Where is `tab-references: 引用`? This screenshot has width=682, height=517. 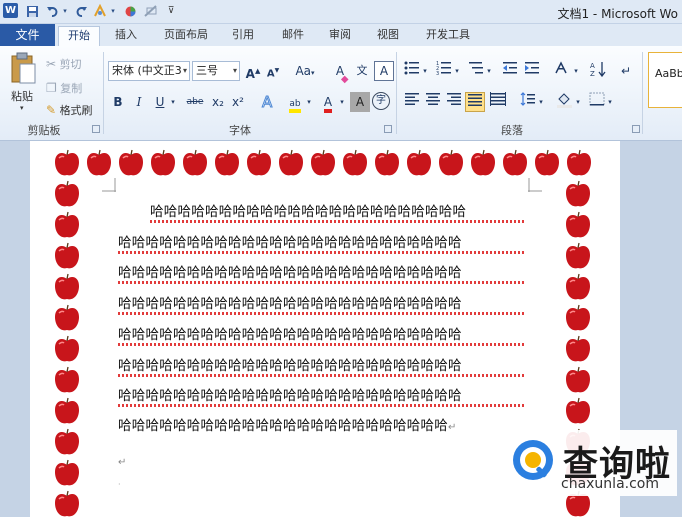
tab-references: 引用 is located at coordinates (243, 36).